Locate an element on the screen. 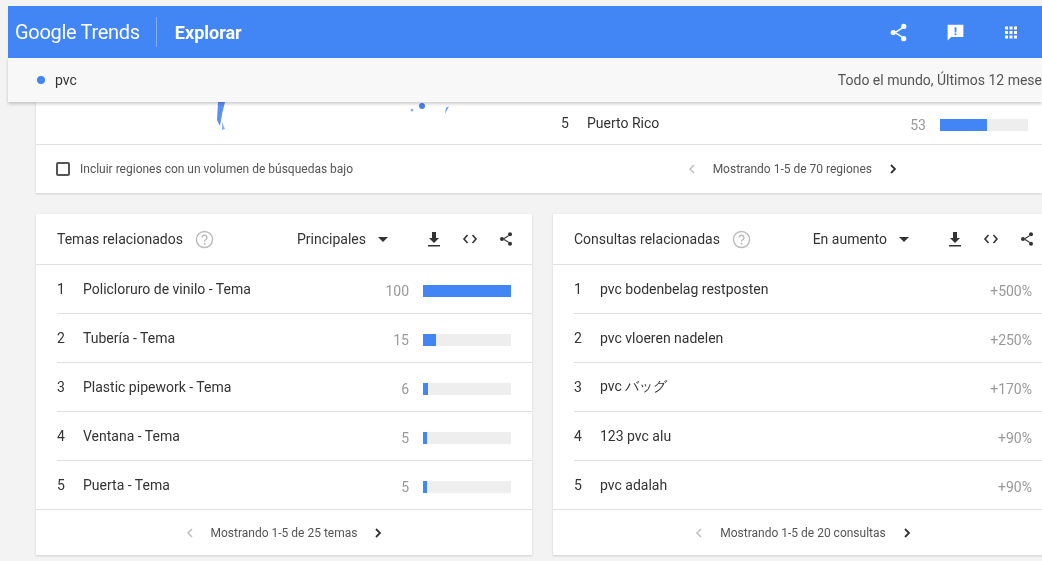  app-logo: Google Trends is located at coordinates (77, 32).